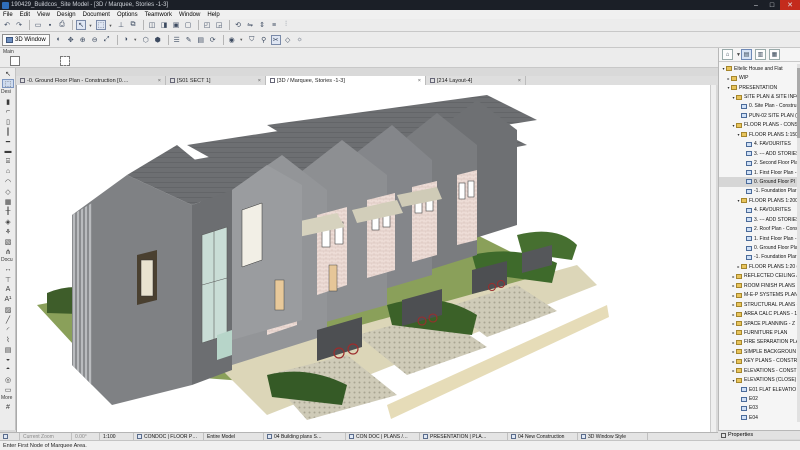  Describe the element at coordinates (758, 379) in the screenshot. I see `tree-item: ▾ ELEVATIONS (CLOSE)` at that location.